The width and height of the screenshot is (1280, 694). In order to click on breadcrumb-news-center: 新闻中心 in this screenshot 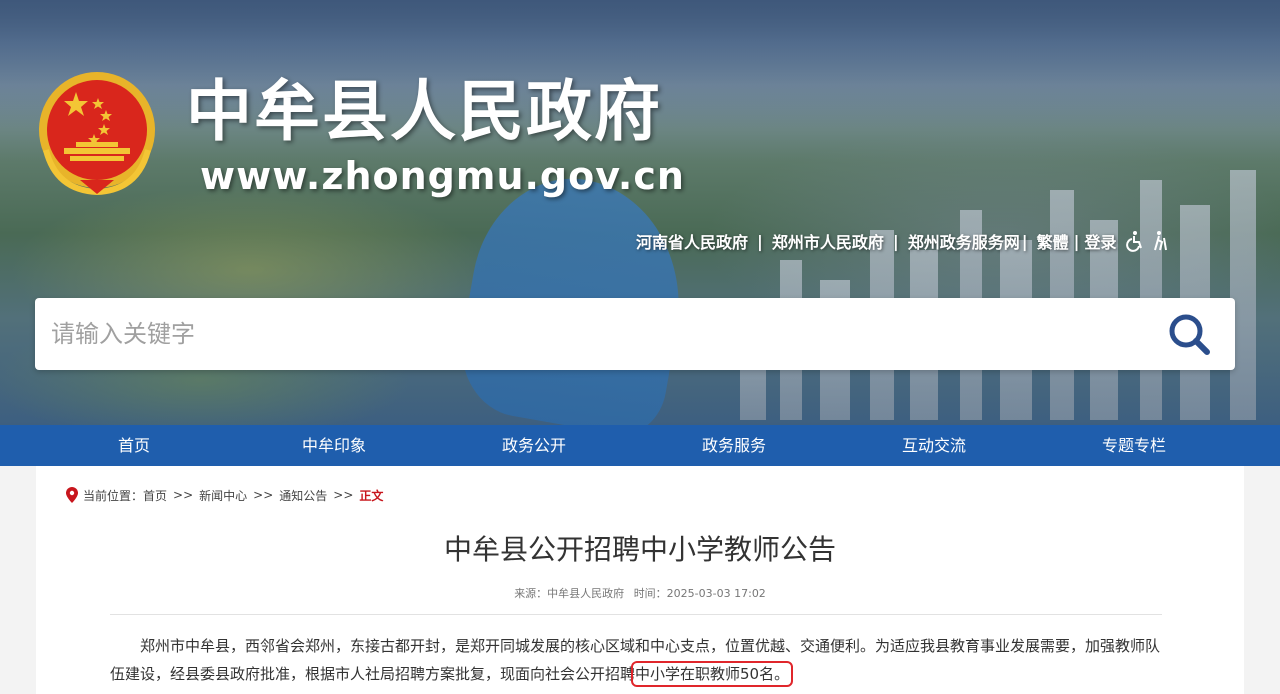, I will do `click(223, 495)`.